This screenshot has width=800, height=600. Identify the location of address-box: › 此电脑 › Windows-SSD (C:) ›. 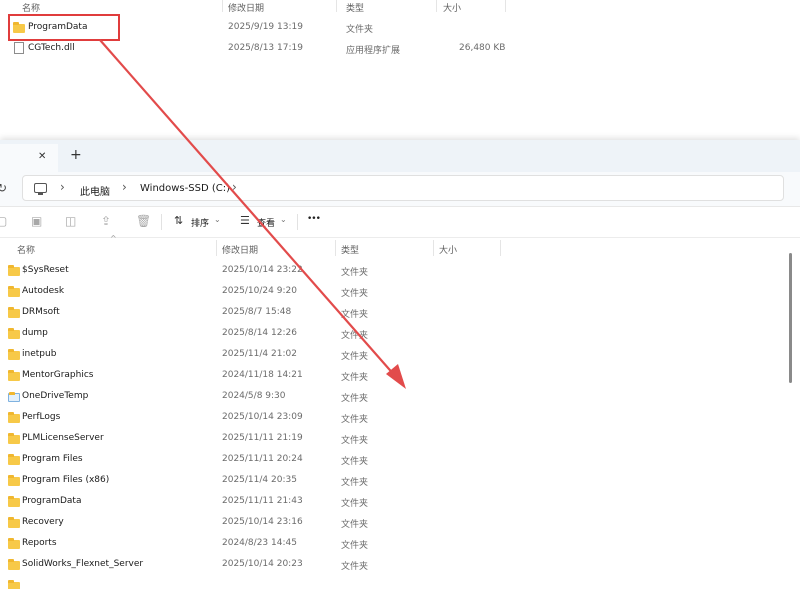
(403, 188).